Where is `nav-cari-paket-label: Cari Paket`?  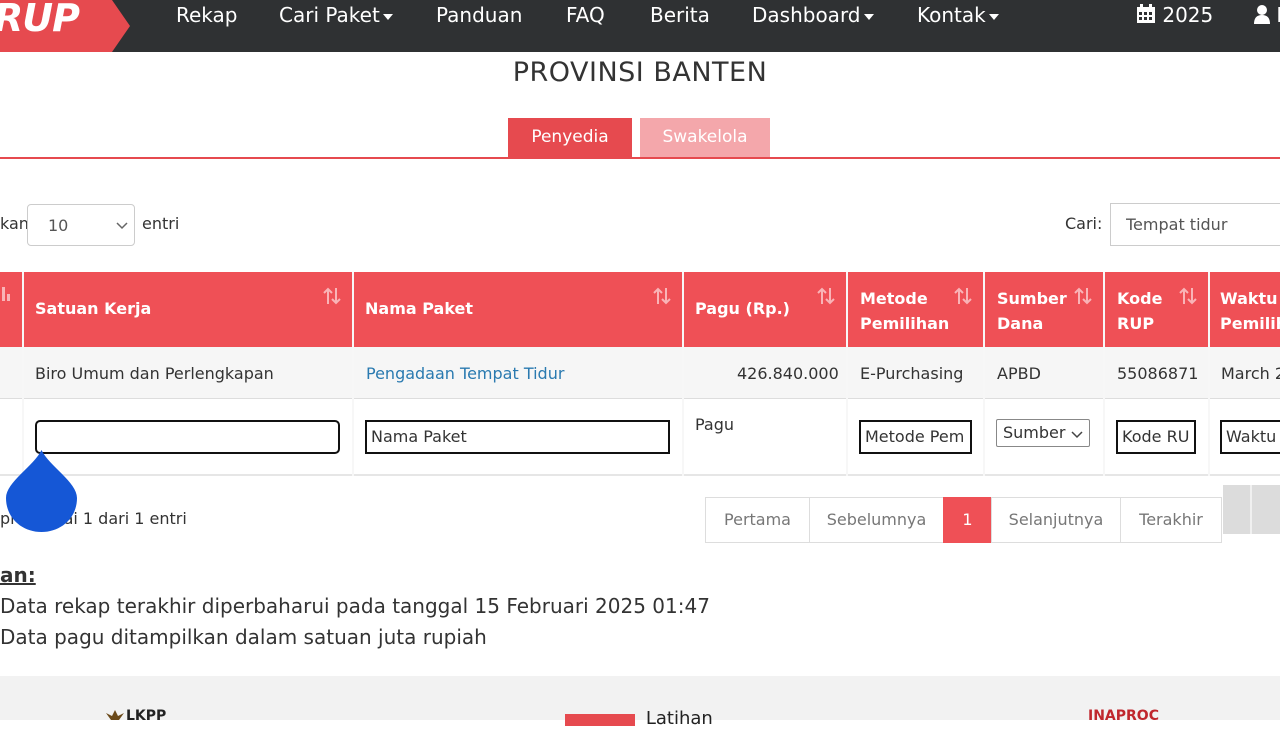 nav-cari-paket-label: Cari Paket is located at coordinates (329, 15).